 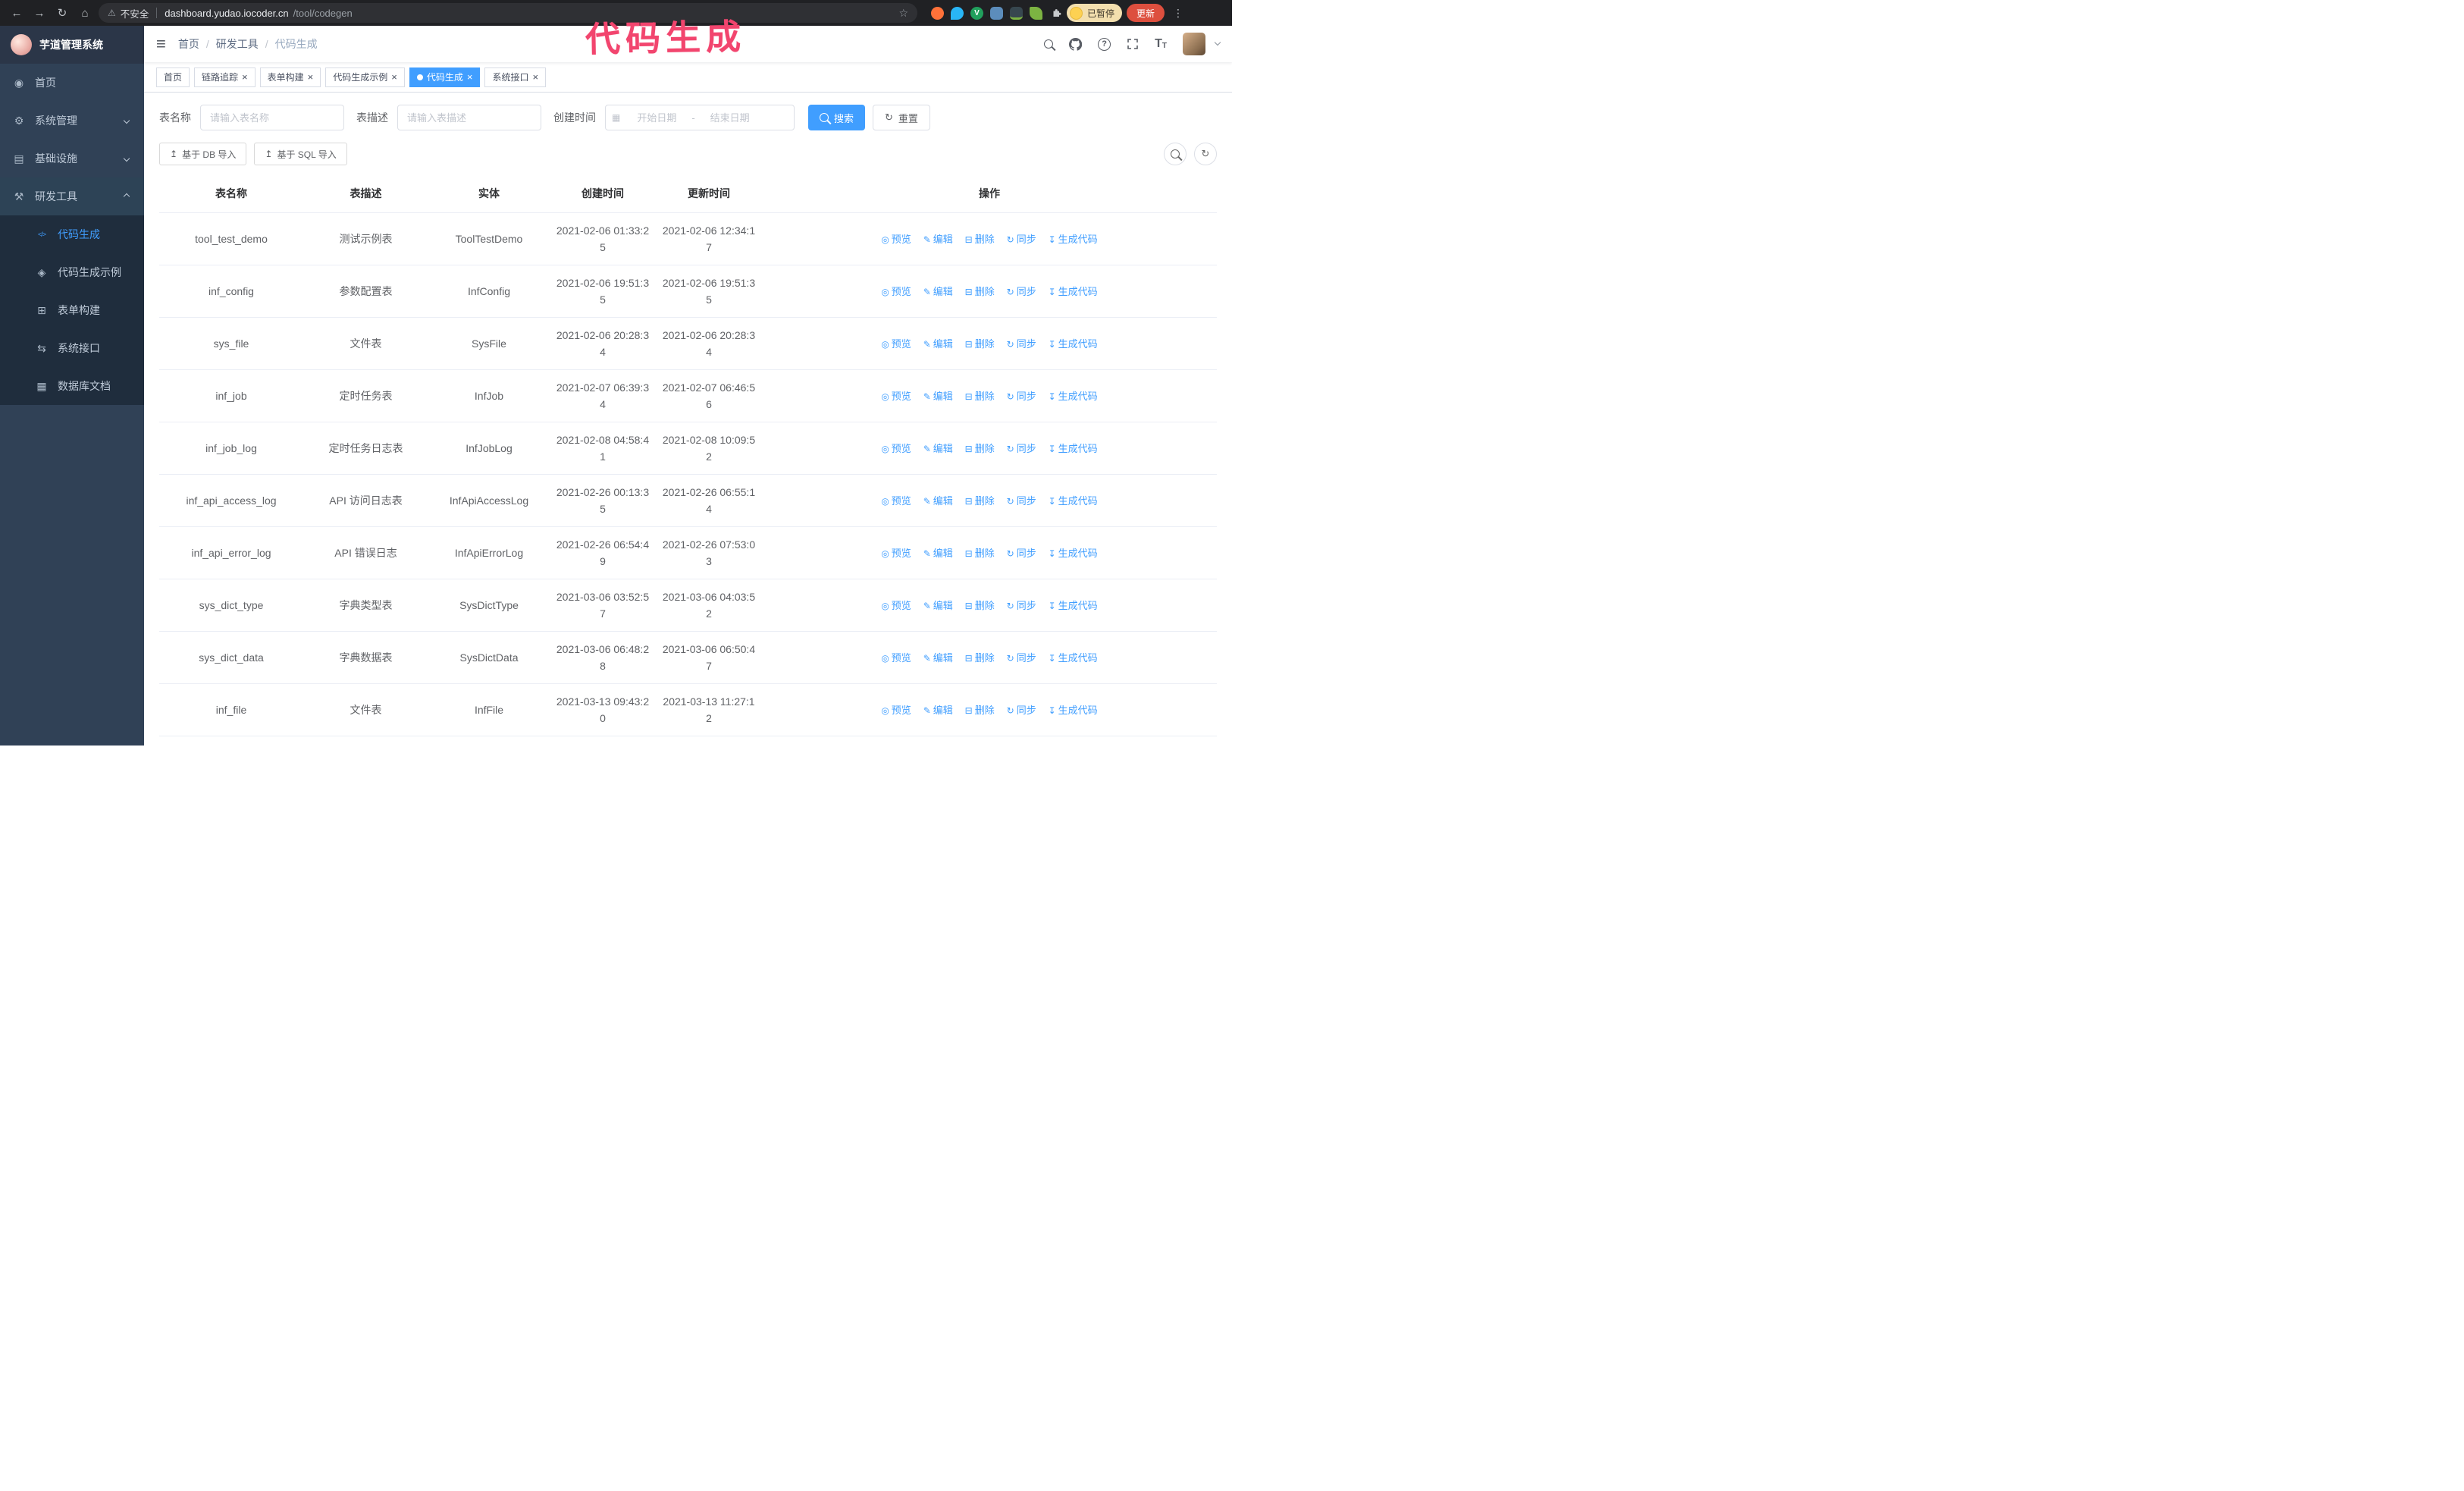 What do you see at coordinates (161, 44) in the screenshot?
I see `sidebar-toggle-icon: ≡` at bounding box center [161, 44].